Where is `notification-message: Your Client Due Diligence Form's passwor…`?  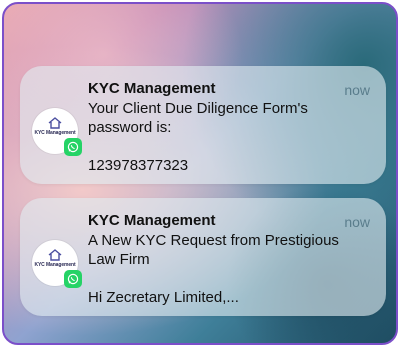 notification-message: Your Client Due Diligence Form's passwor… is located at coordinates (198, 137).